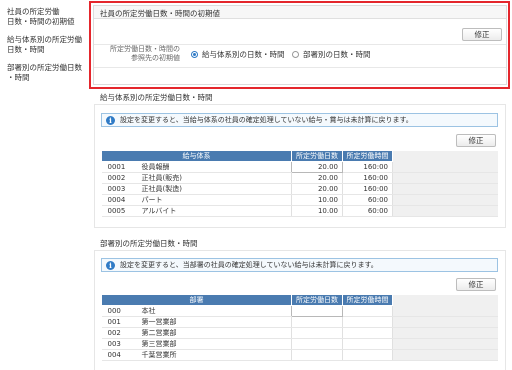  What do you see at coordinates (159, 322) in the screenshot?
I see `row-name: 第一営業部` at bounding box center [159, 322].